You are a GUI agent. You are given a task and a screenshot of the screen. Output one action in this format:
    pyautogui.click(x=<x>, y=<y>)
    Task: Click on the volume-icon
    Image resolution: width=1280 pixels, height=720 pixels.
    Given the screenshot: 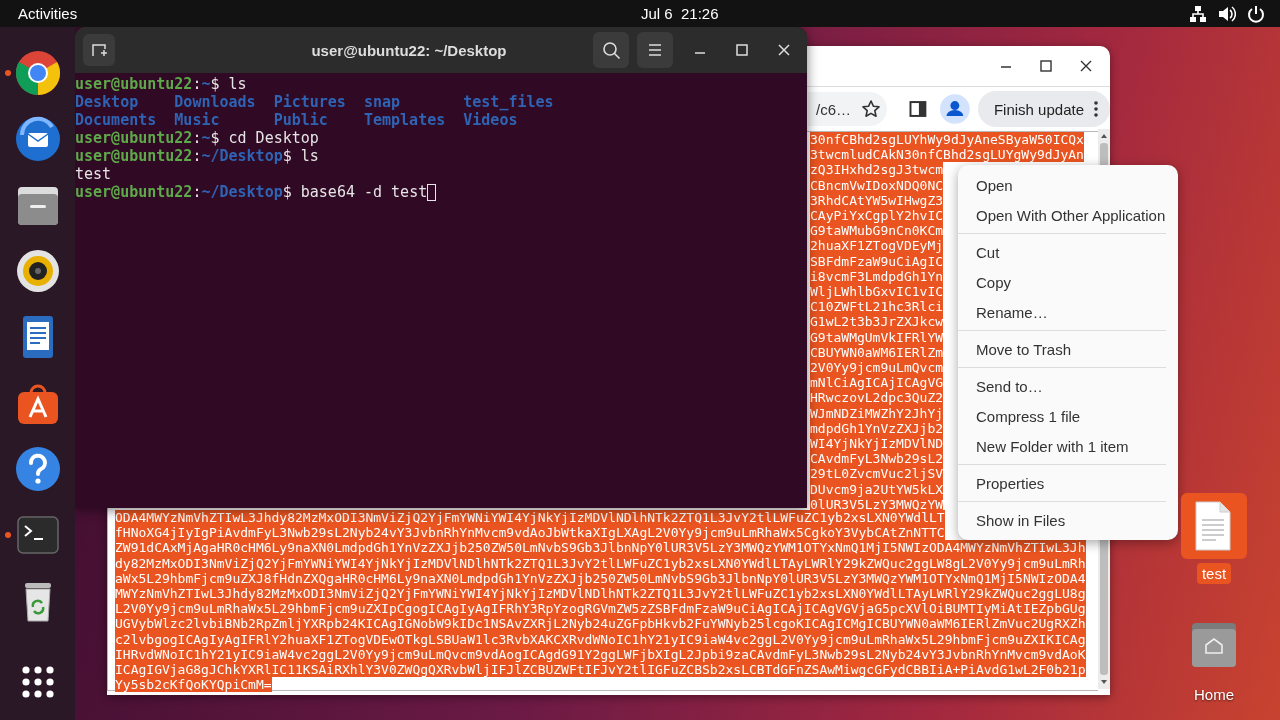 What is the action you would take?
    pyautogui.click(x=1227, y=13)
    